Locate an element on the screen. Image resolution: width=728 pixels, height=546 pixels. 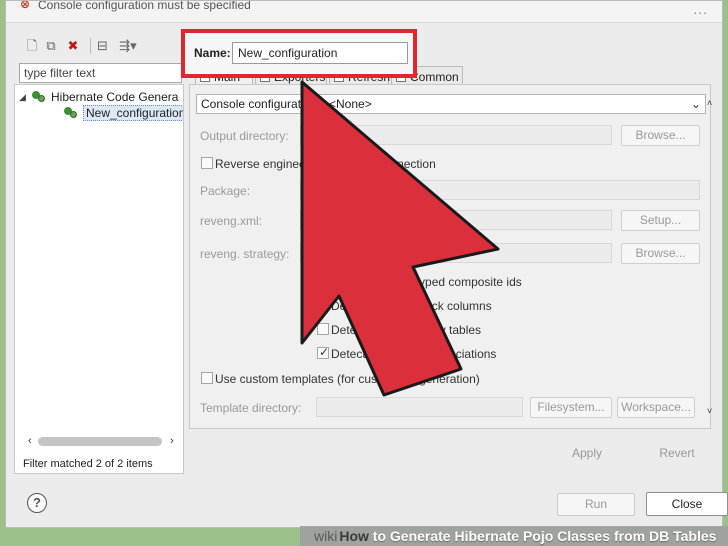
name-input: New_configuration is located at coordinates (320, 53).